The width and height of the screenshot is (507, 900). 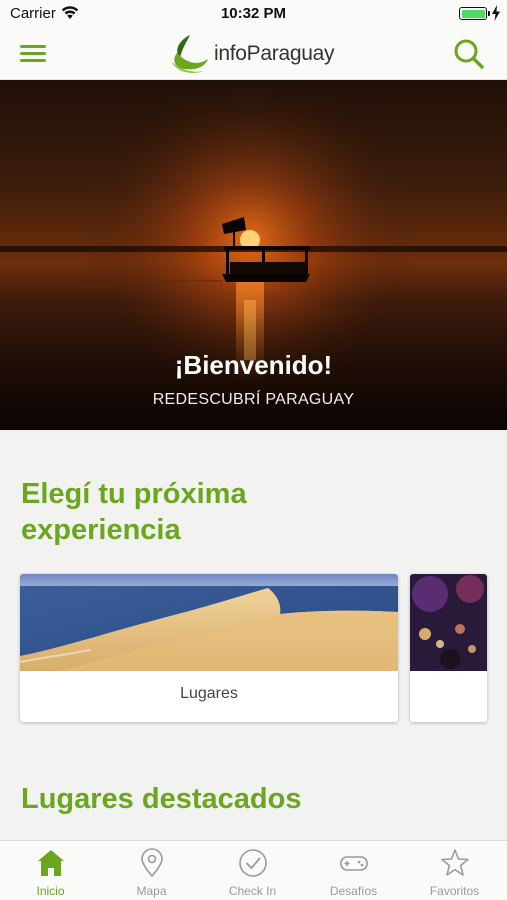 I want to click on status-time: 10:32 PM, so click(x=253, y=13).